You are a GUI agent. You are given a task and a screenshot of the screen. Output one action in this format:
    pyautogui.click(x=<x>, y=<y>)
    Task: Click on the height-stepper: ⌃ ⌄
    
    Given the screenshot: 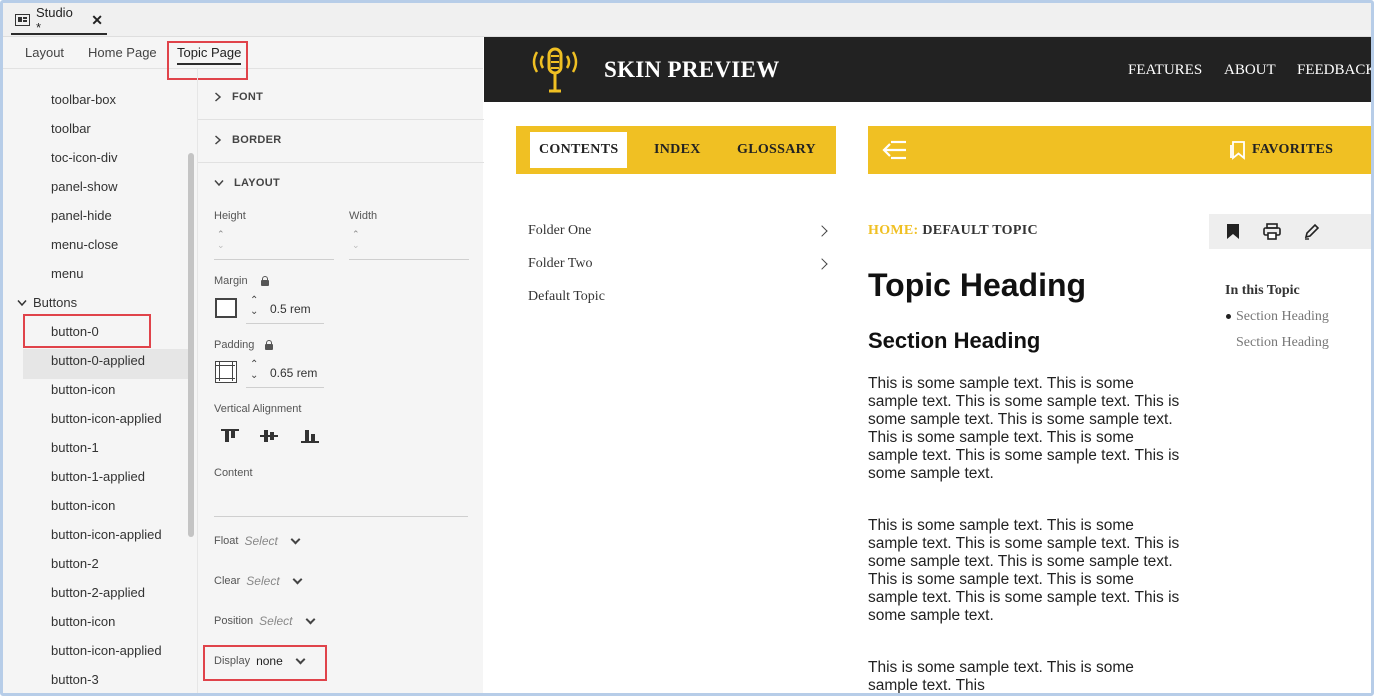 What is the action you would take?
    pyautogui.click(x=221, y=240)
    